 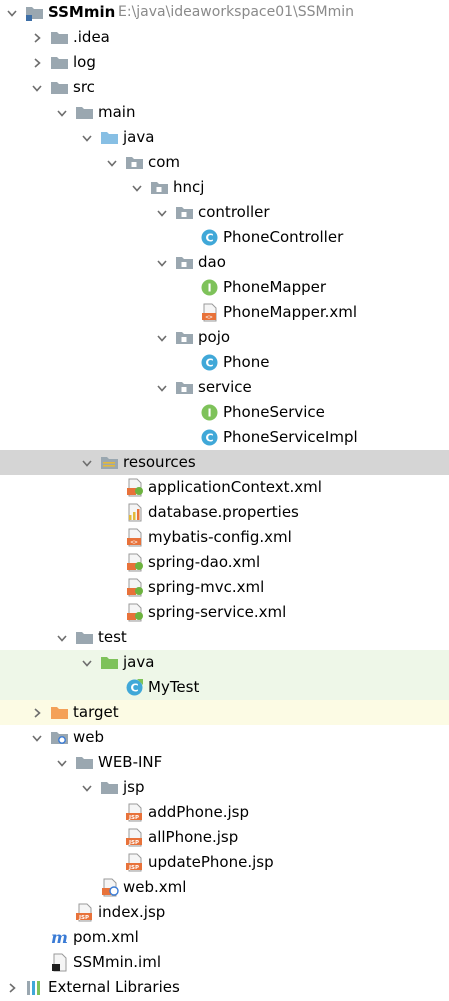 I want to click on tree-row-phonemapper: I PhoneMapper, so click(x=224, y=287).